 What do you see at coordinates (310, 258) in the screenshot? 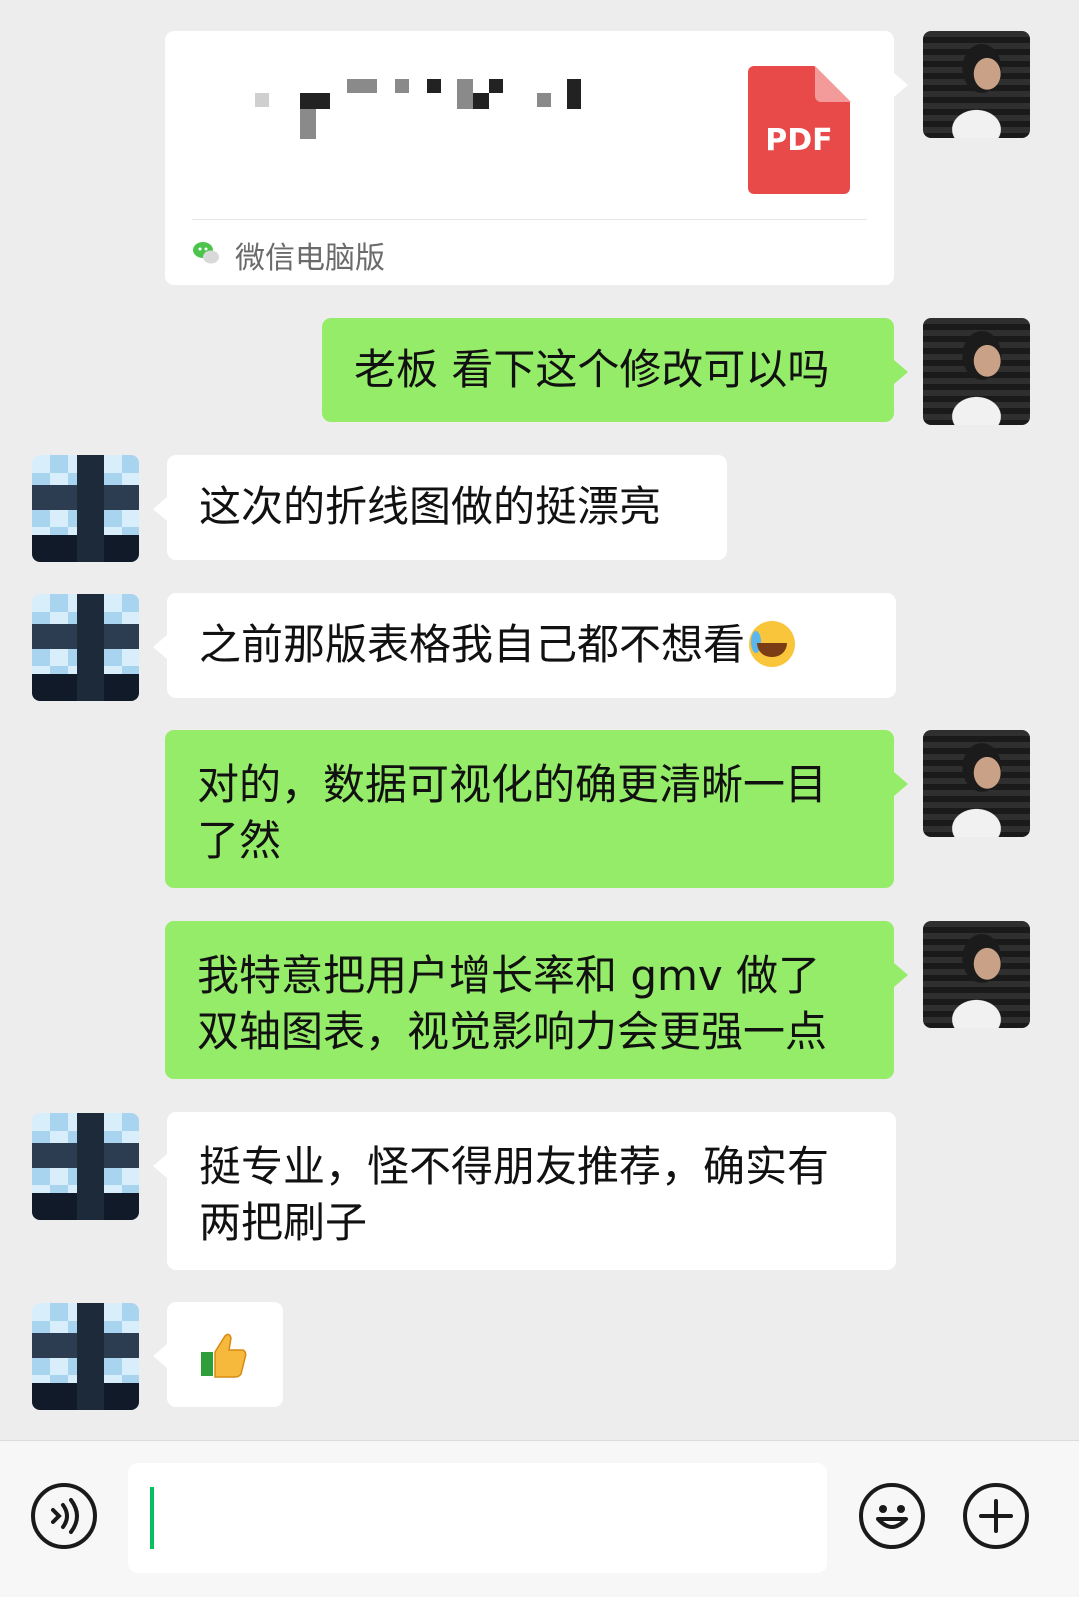
I see `source-label: 微信电脑版` at bounding box center [310, 258].